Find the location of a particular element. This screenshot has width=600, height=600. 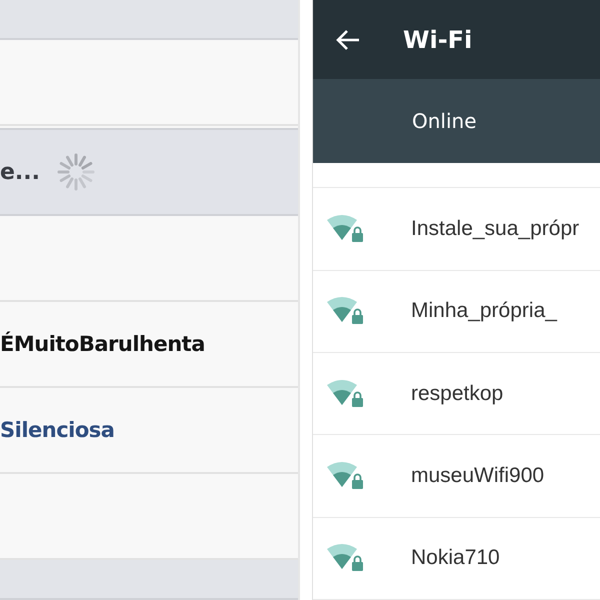

status-text: Online is located at coordinates (444, 120).